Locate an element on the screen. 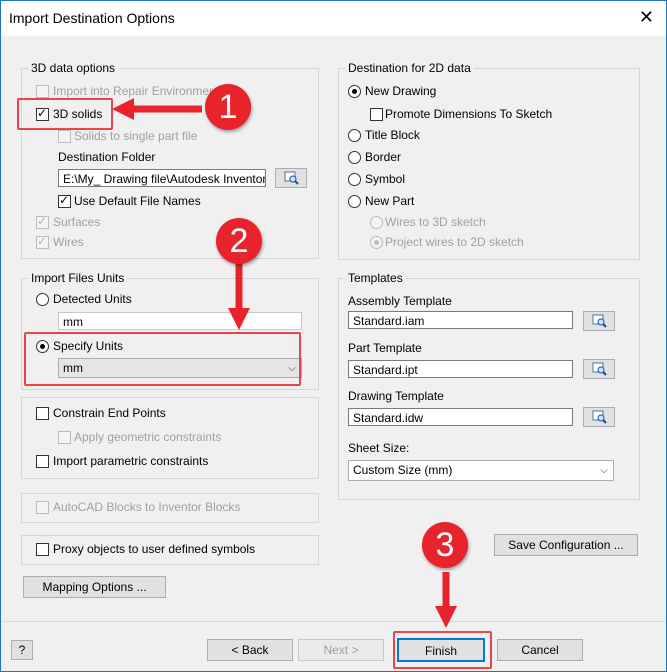  wires-3d-sketch-label: Wires to 3D sketch is located at coordinates (435, 222).